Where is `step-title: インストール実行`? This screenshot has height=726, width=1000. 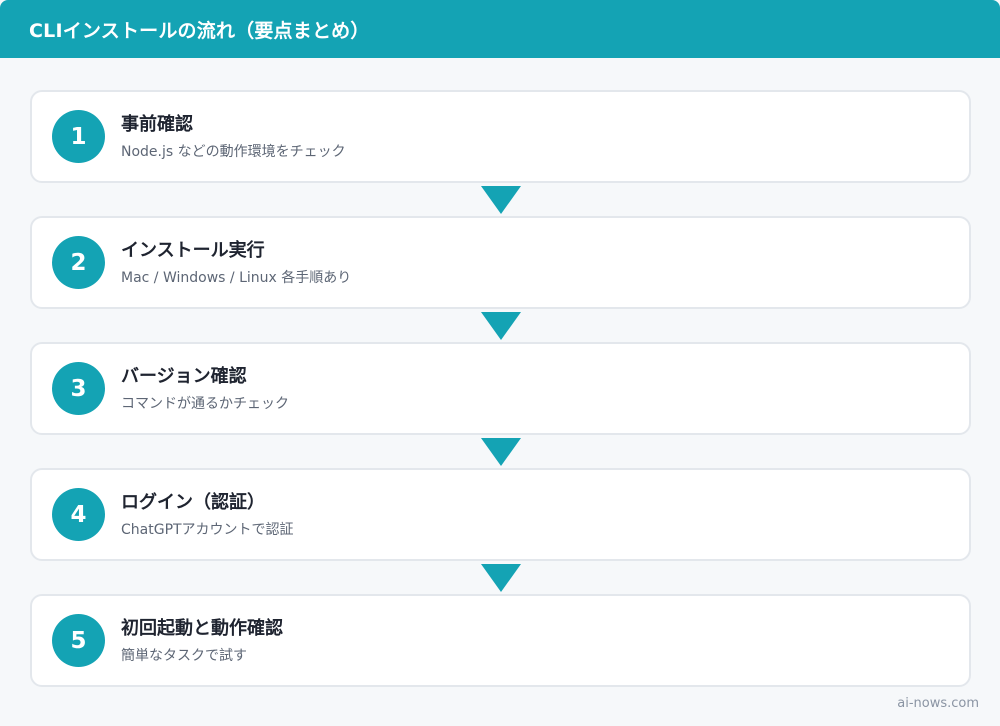
step-title: インストール実行 is located at coordinates (193, 250).